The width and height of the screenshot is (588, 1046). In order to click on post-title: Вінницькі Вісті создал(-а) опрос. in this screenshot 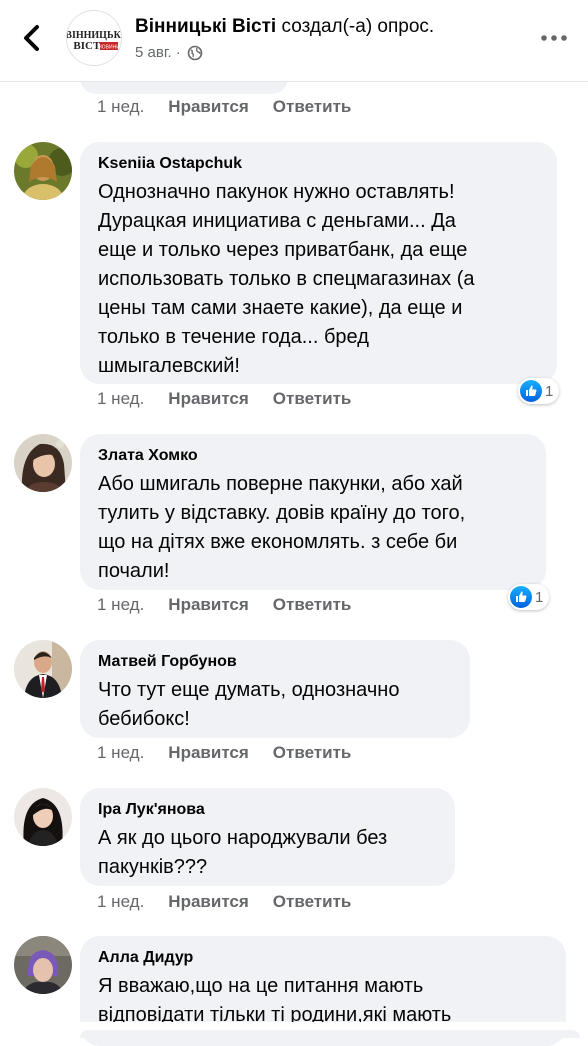, I will do `click(284, 27)`.